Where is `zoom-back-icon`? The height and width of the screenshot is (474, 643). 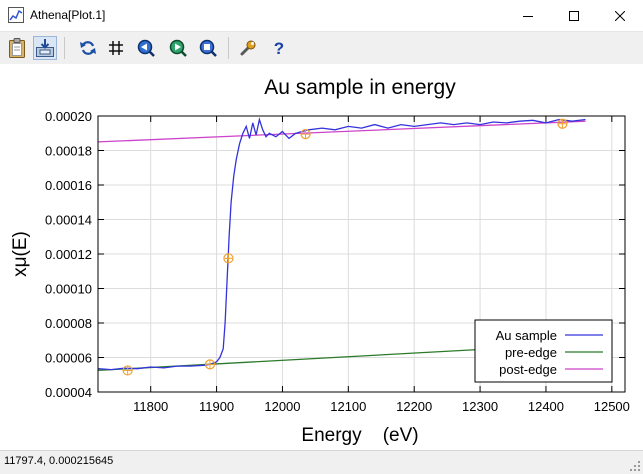 zoom-back-icon is located at coordinates (146, 48).